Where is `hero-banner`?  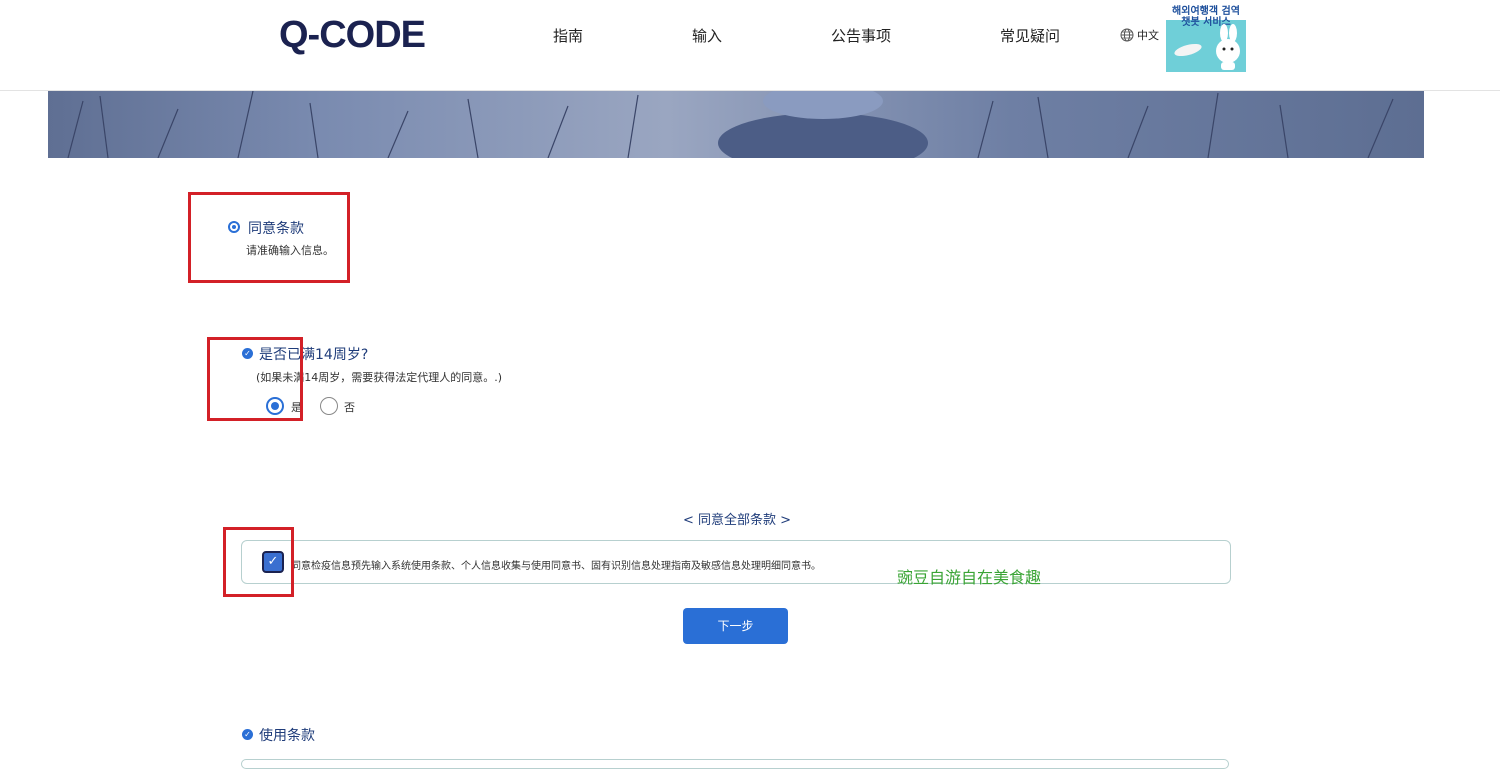
hero-banner is located at coordinates (736, 124).